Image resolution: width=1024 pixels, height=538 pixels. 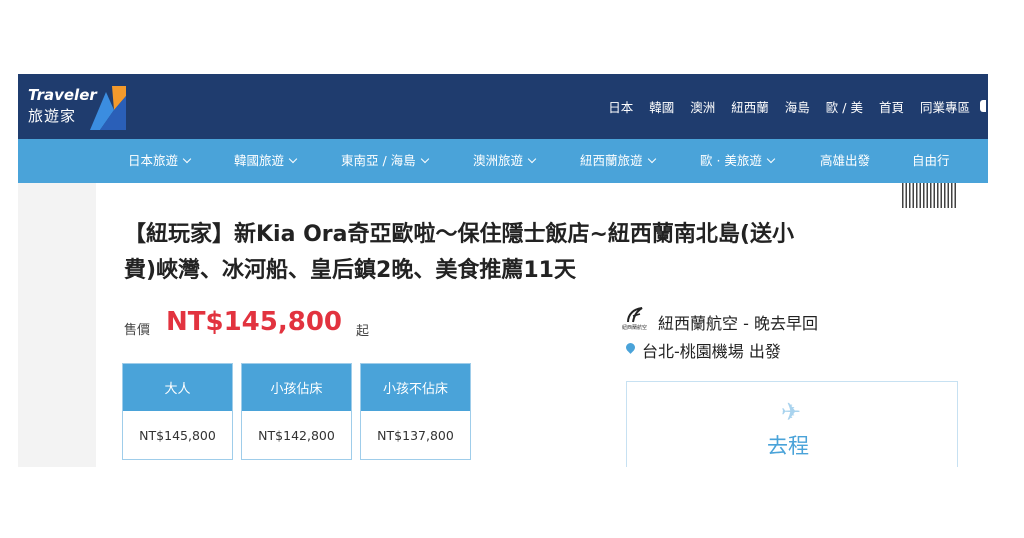 What do you see at coordinates (296, 435) in the screenshot?
I see `price-box-value: NT$142,800` at bounding box center [296, 435].